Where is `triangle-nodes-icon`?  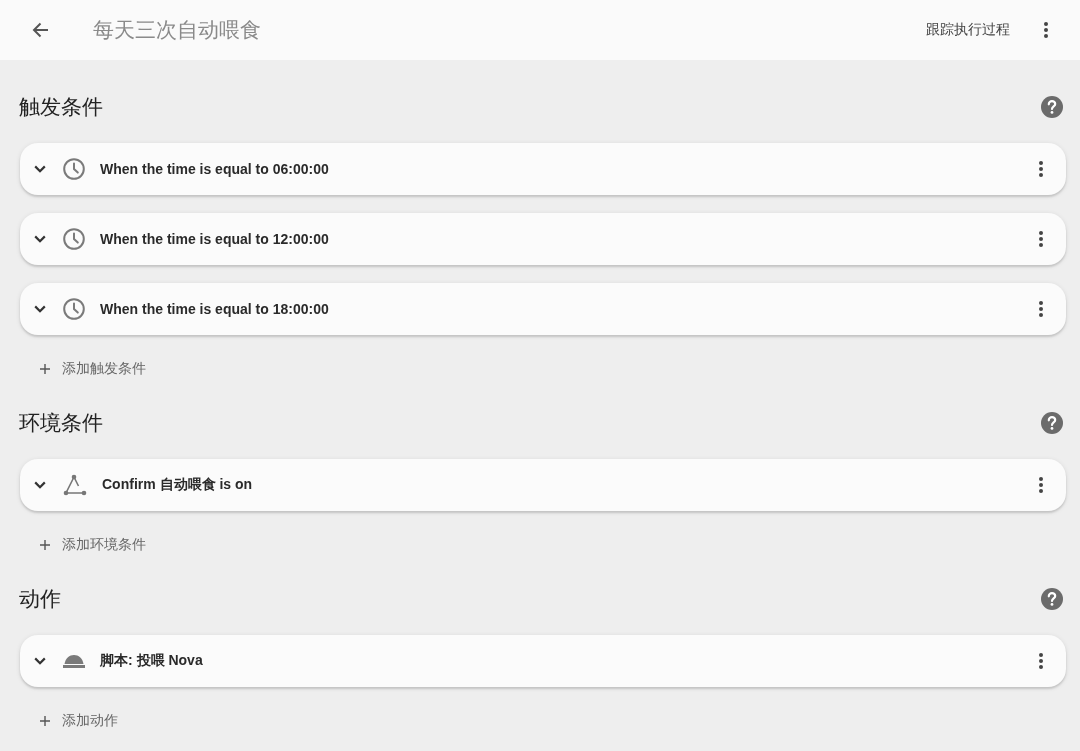 triangle-nodes-icon is located at coordinates (75, 485).